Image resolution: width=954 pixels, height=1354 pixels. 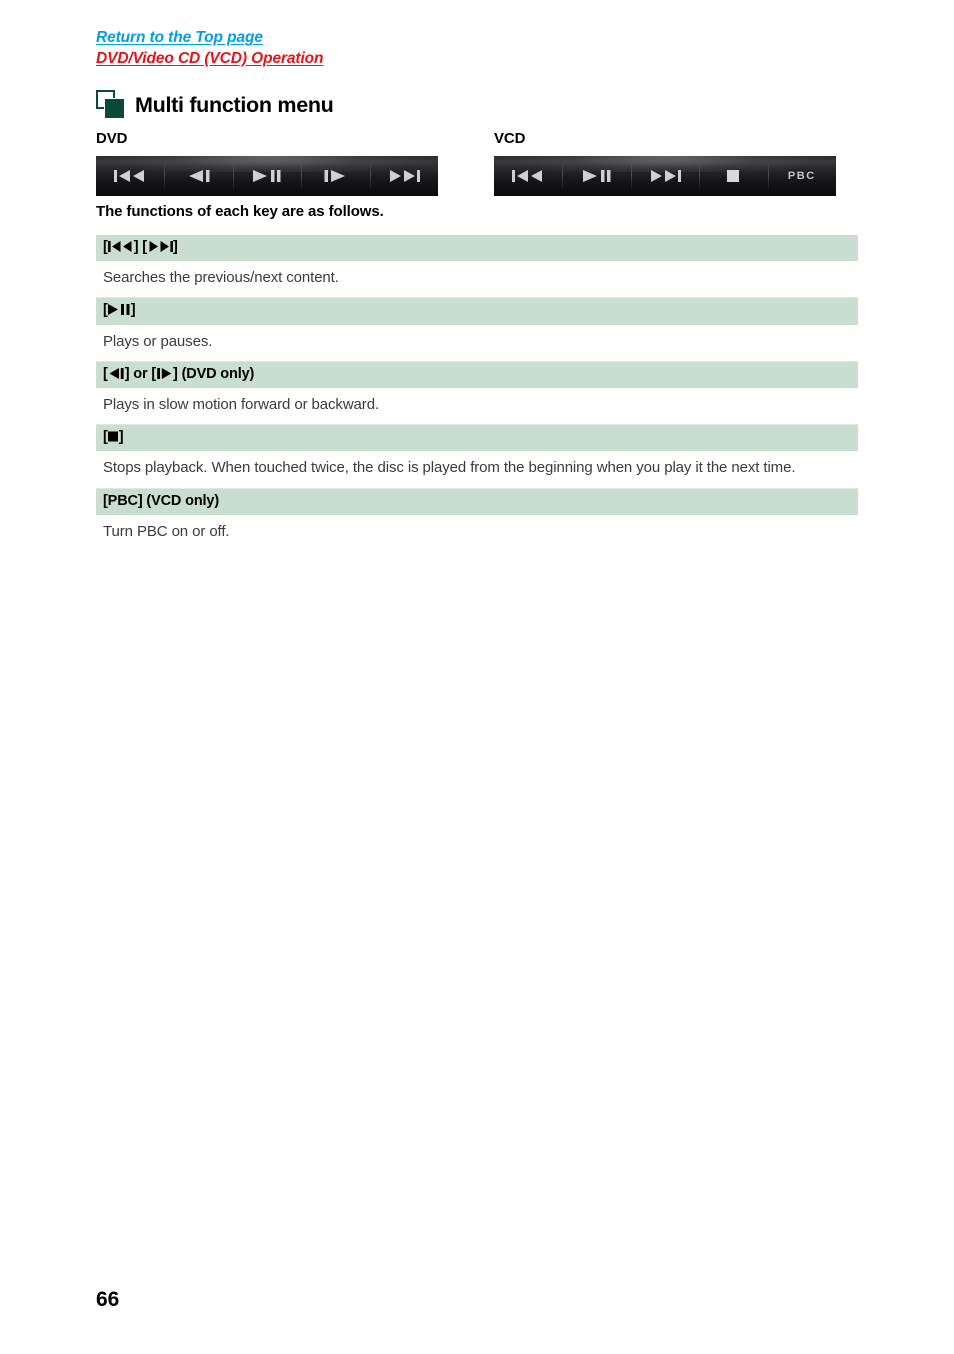 I want to click on prev-next-key-label: [] [], so click(x=140, y=247).